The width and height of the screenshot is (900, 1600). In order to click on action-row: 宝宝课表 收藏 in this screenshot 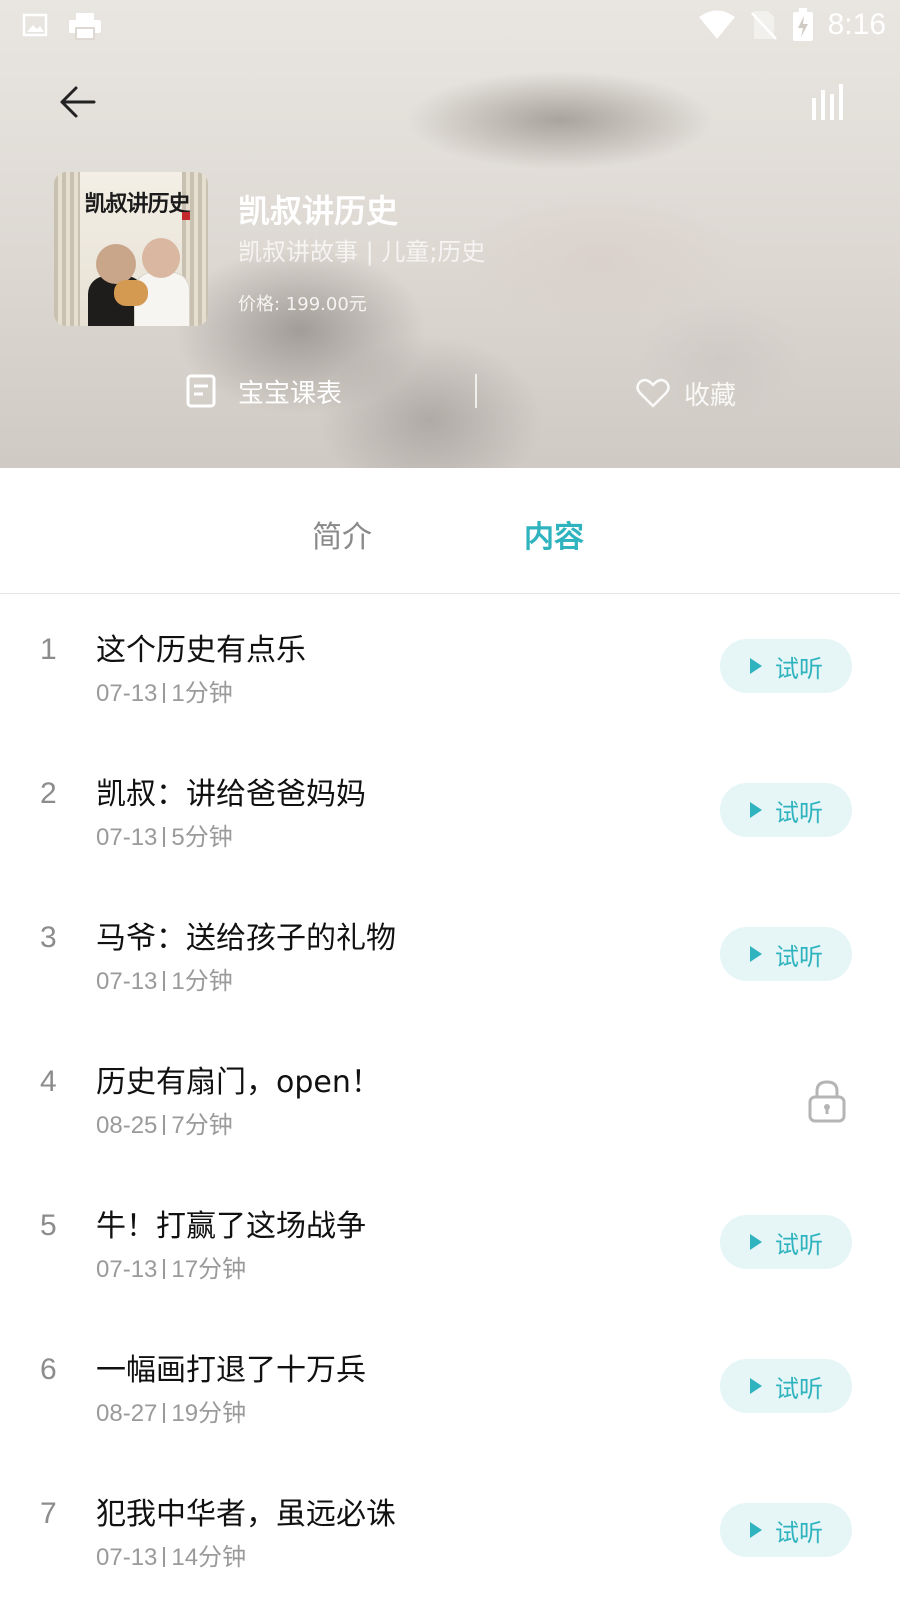, I will do `click(450, 392)`.